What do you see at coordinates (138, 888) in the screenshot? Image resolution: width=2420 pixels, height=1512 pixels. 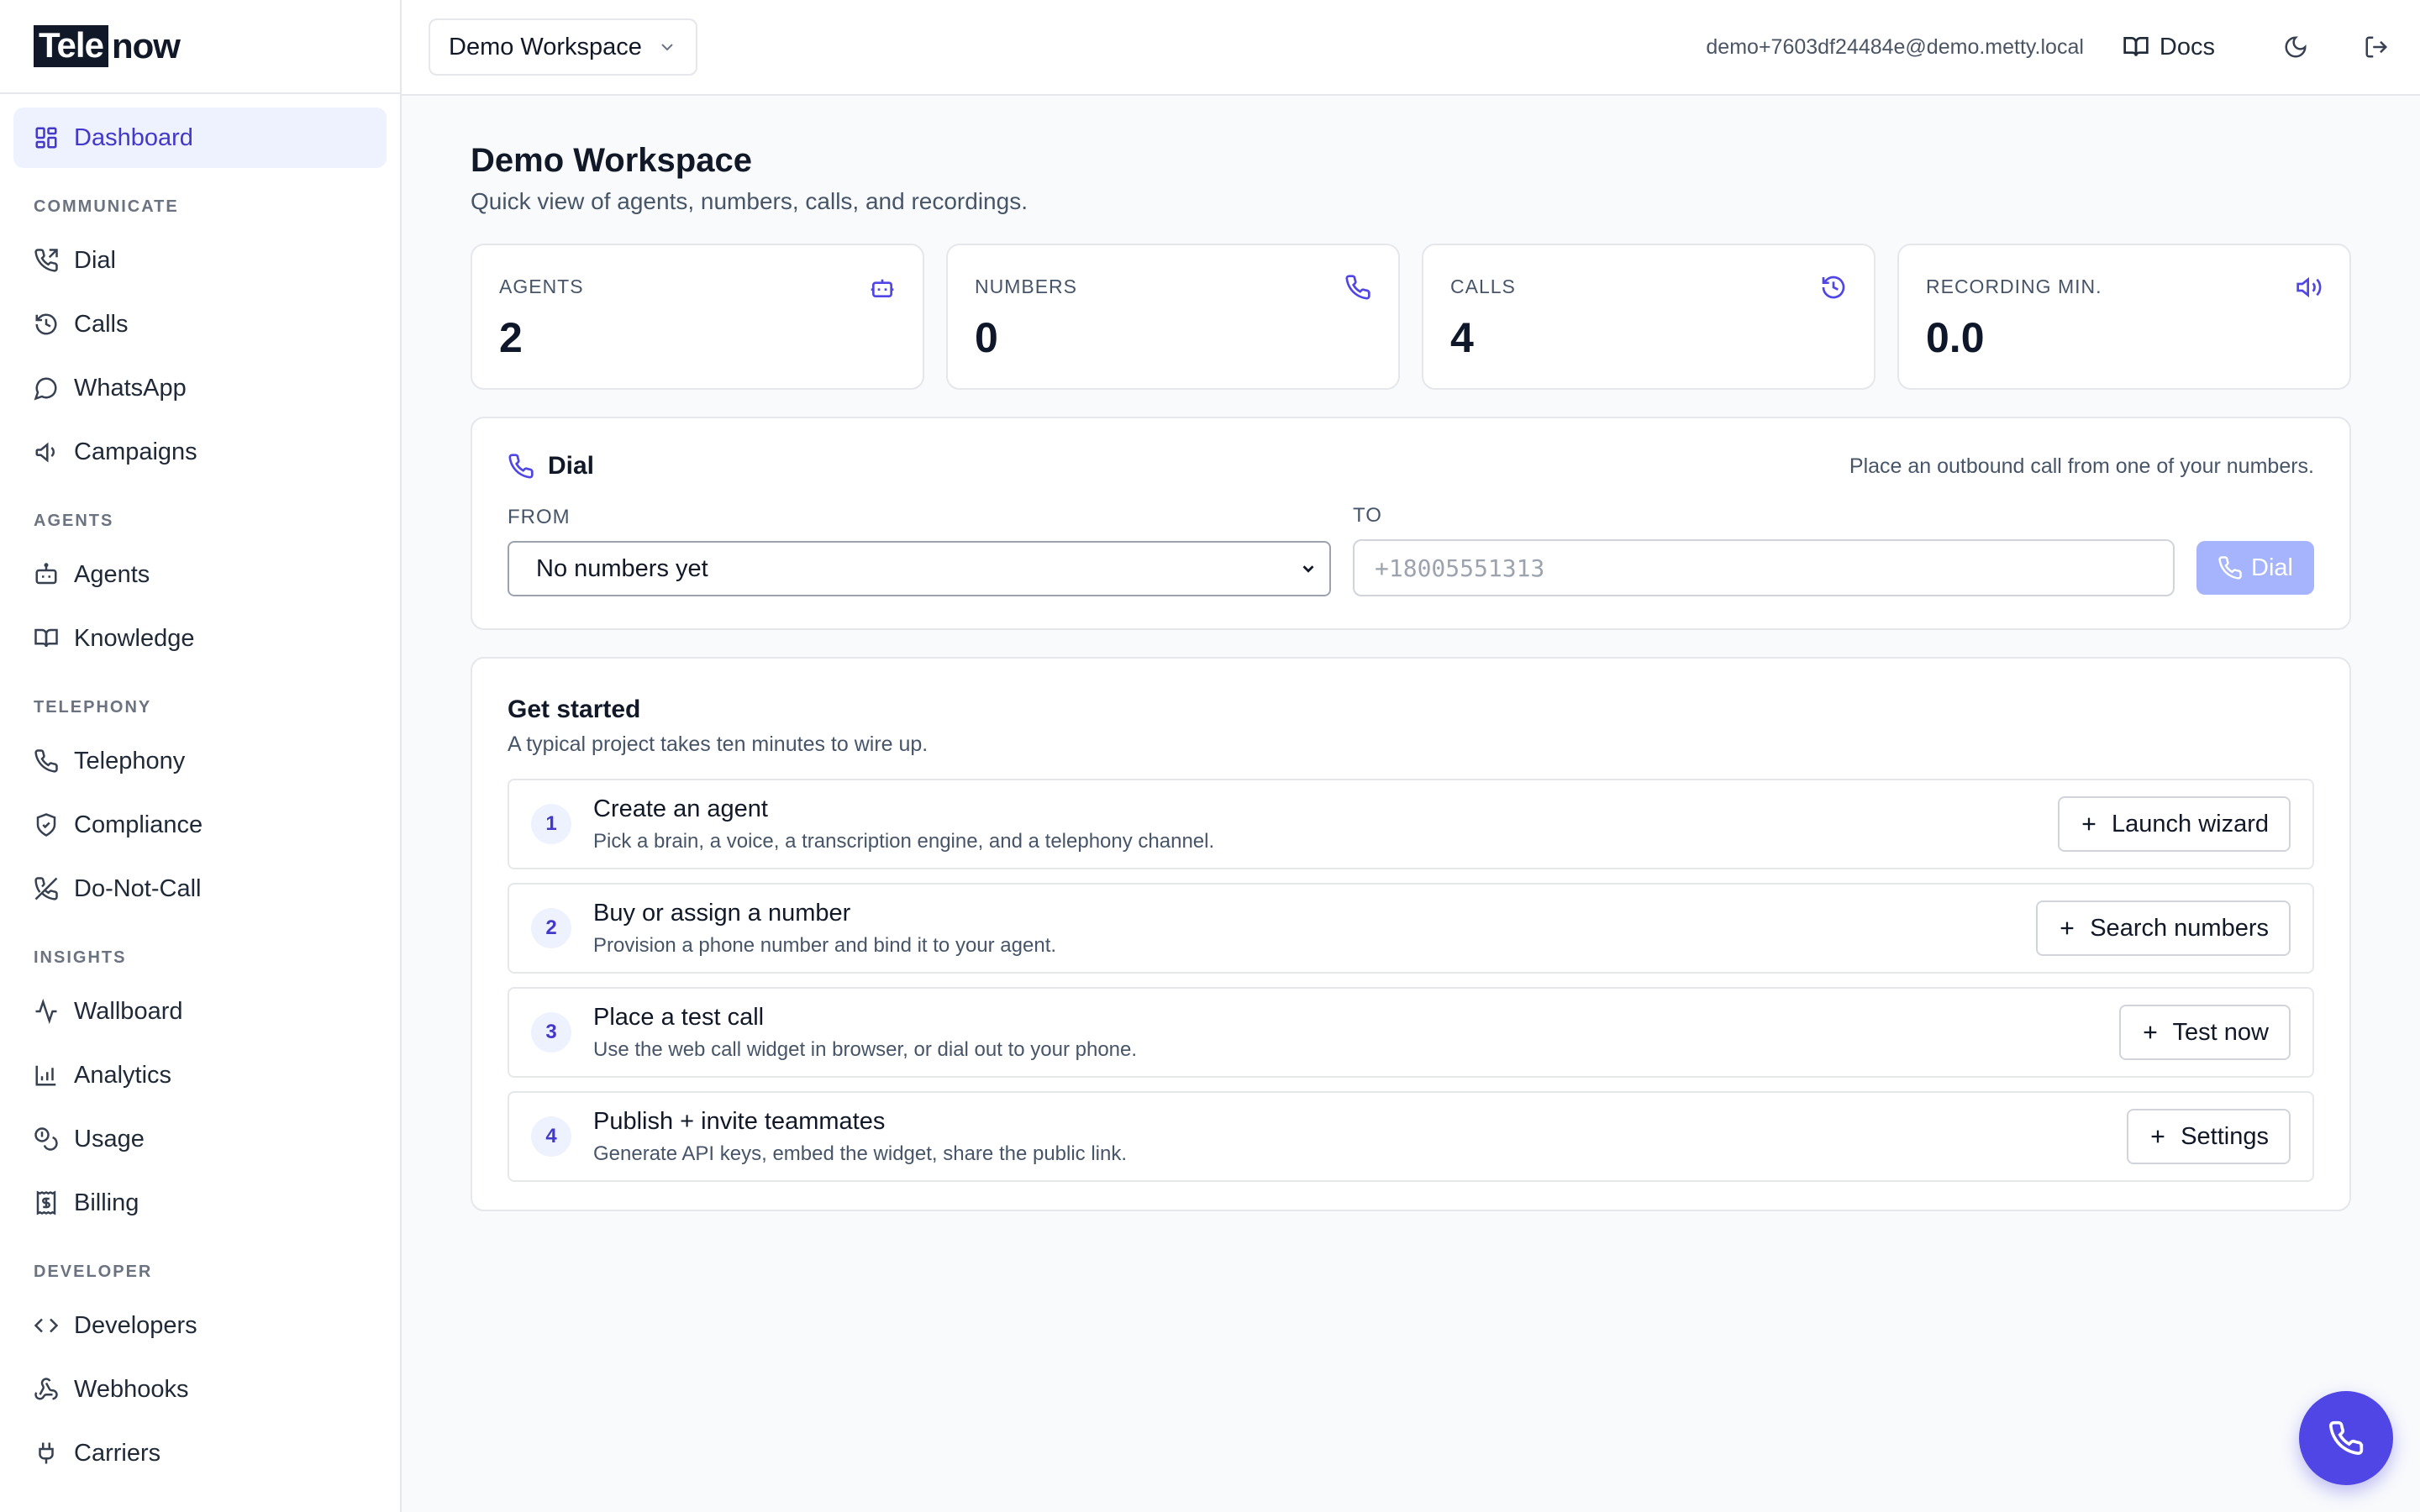 I see `sidebar-item-label: Do-Not-Call` at bounding box center [138, 888].